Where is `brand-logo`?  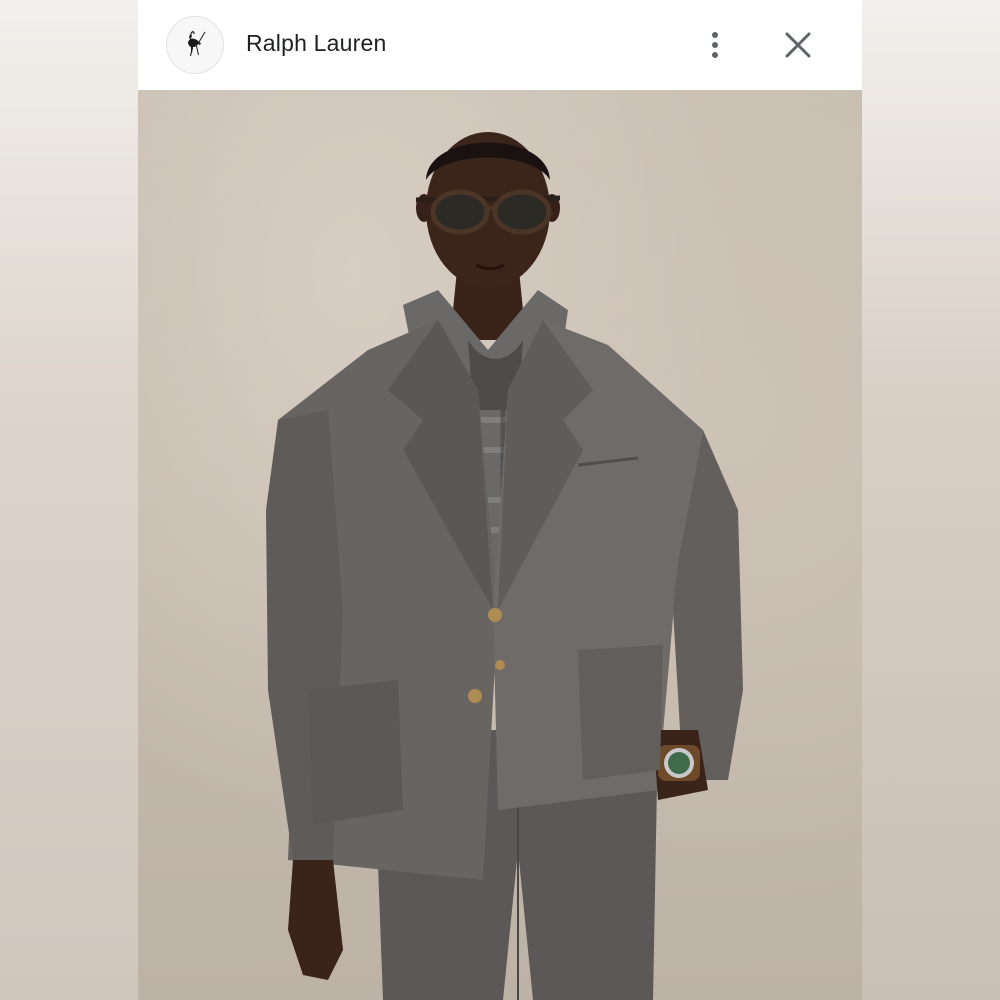
brand-logo is located at coordinates (195, 45).